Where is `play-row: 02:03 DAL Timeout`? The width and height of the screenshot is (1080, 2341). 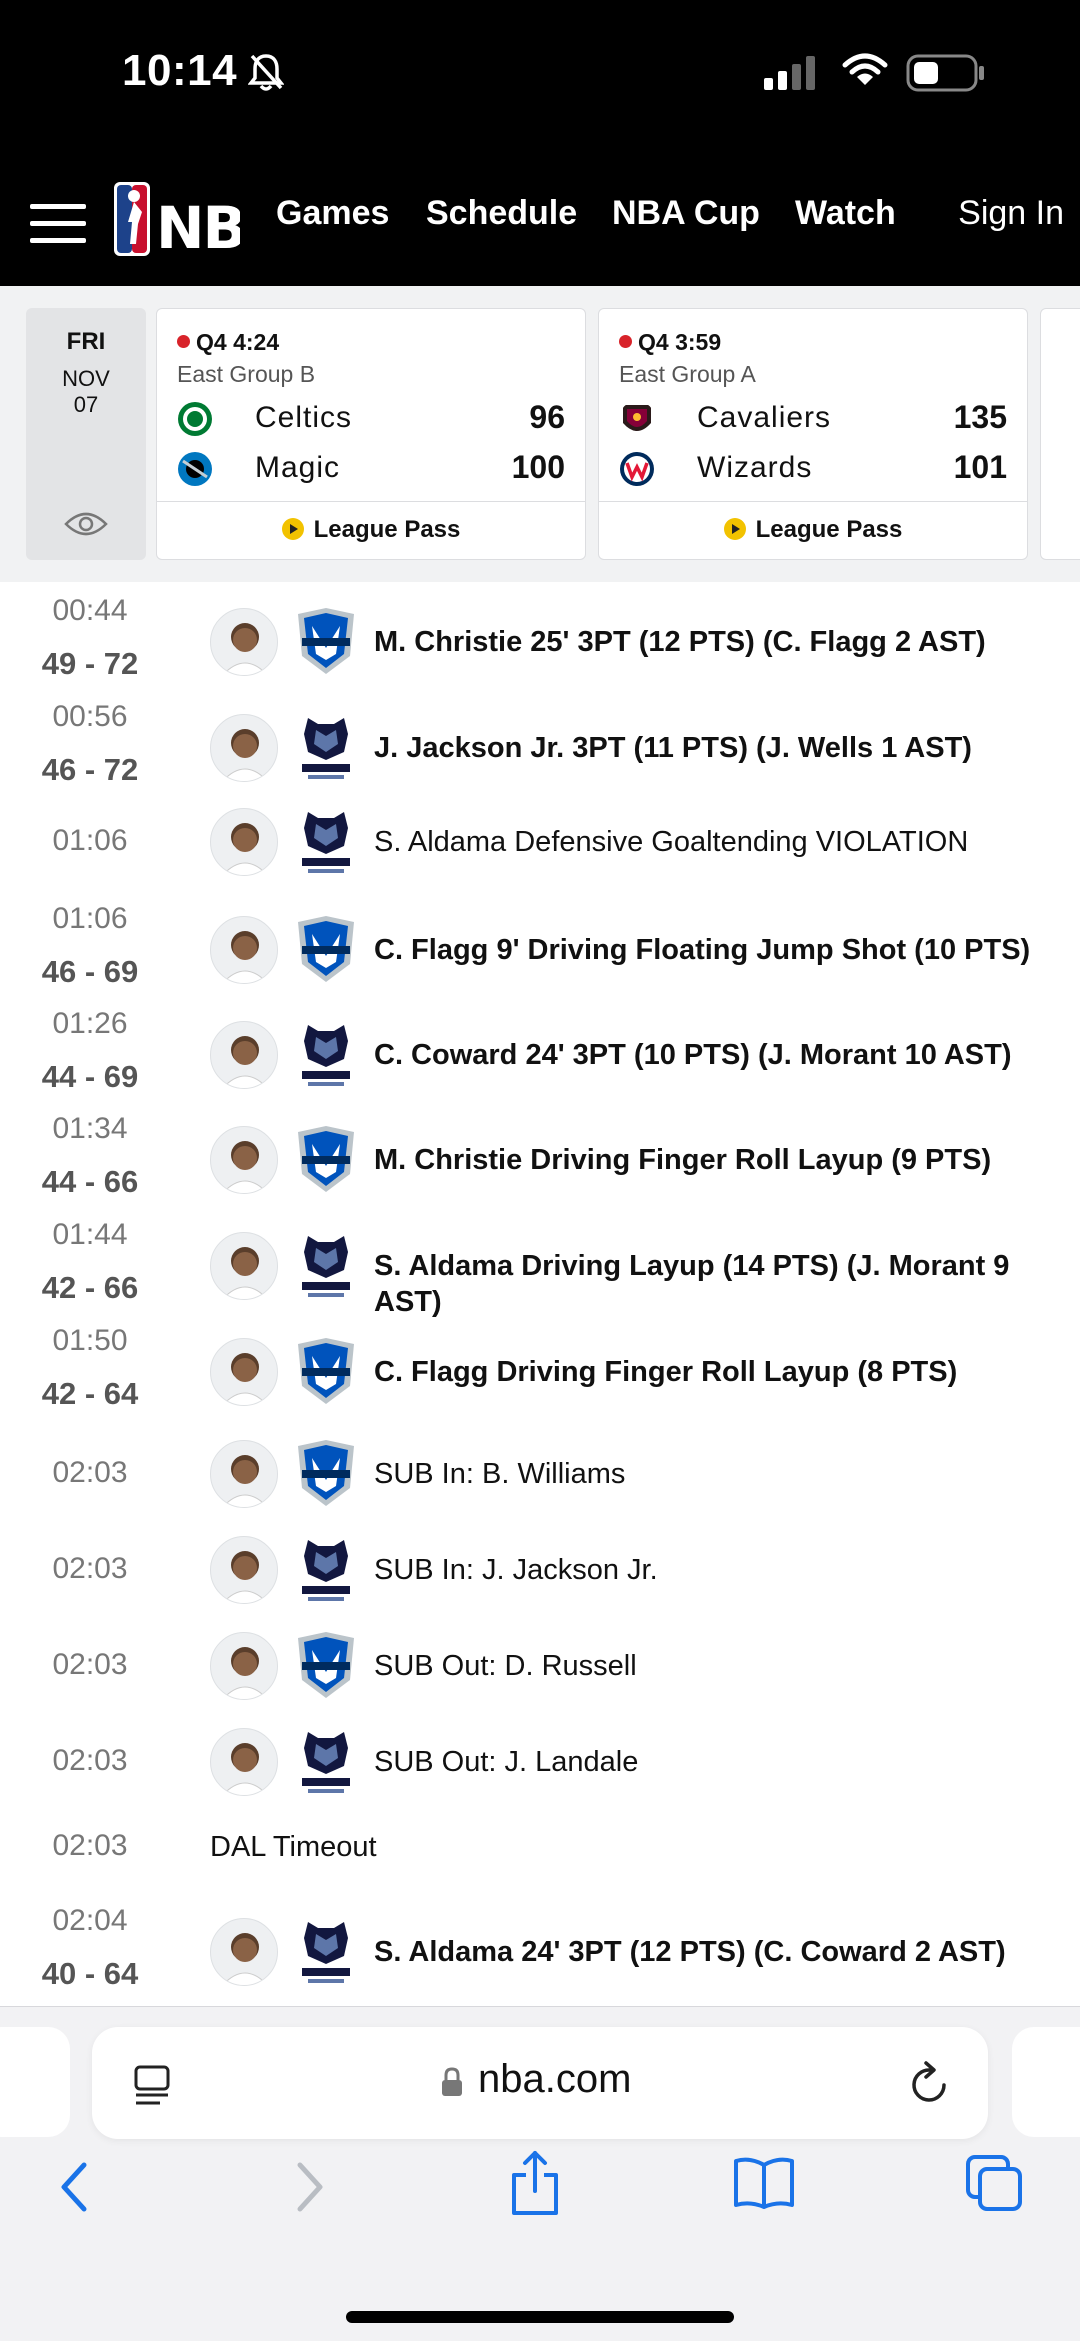 play-row: 02:03 DAL Timeout is located at coordinates (540, 1847).